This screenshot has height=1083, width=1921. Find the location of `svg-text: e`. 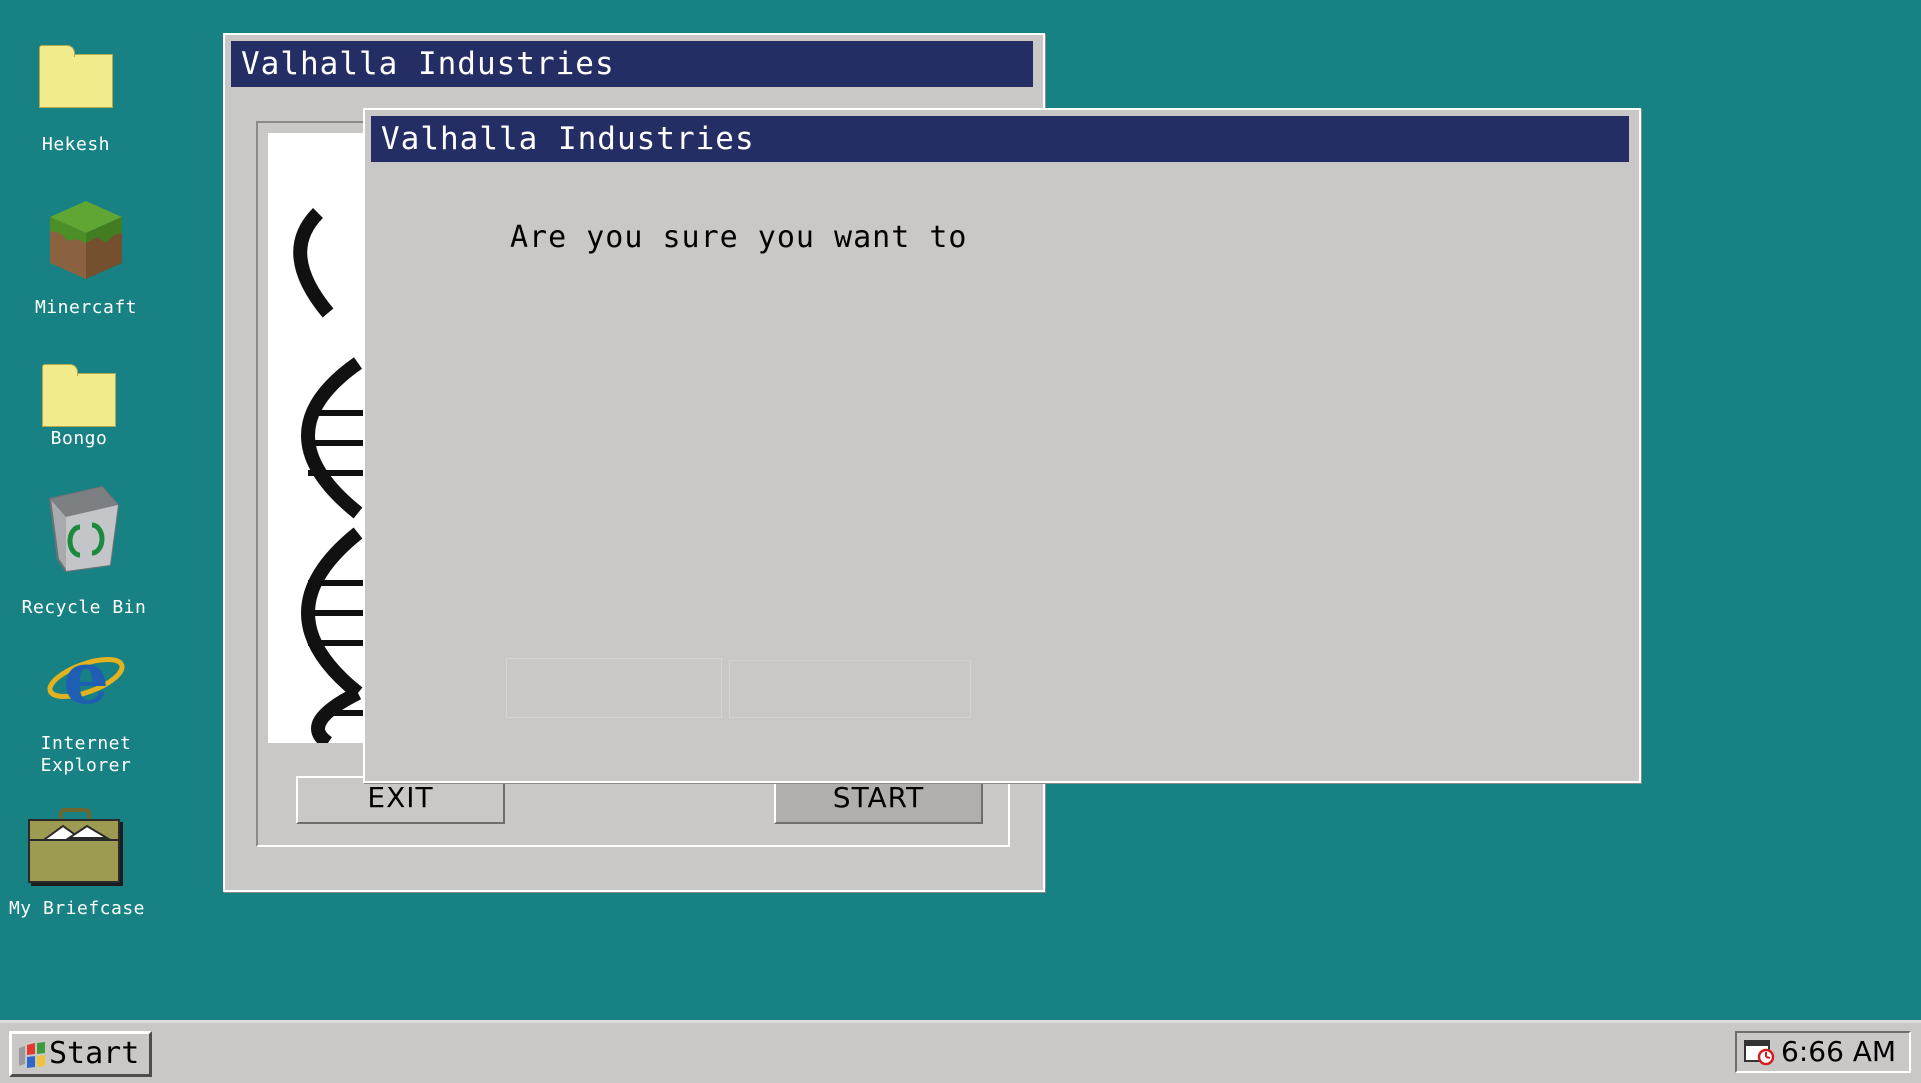

svg-text: e is located at coordinates (86, 680).